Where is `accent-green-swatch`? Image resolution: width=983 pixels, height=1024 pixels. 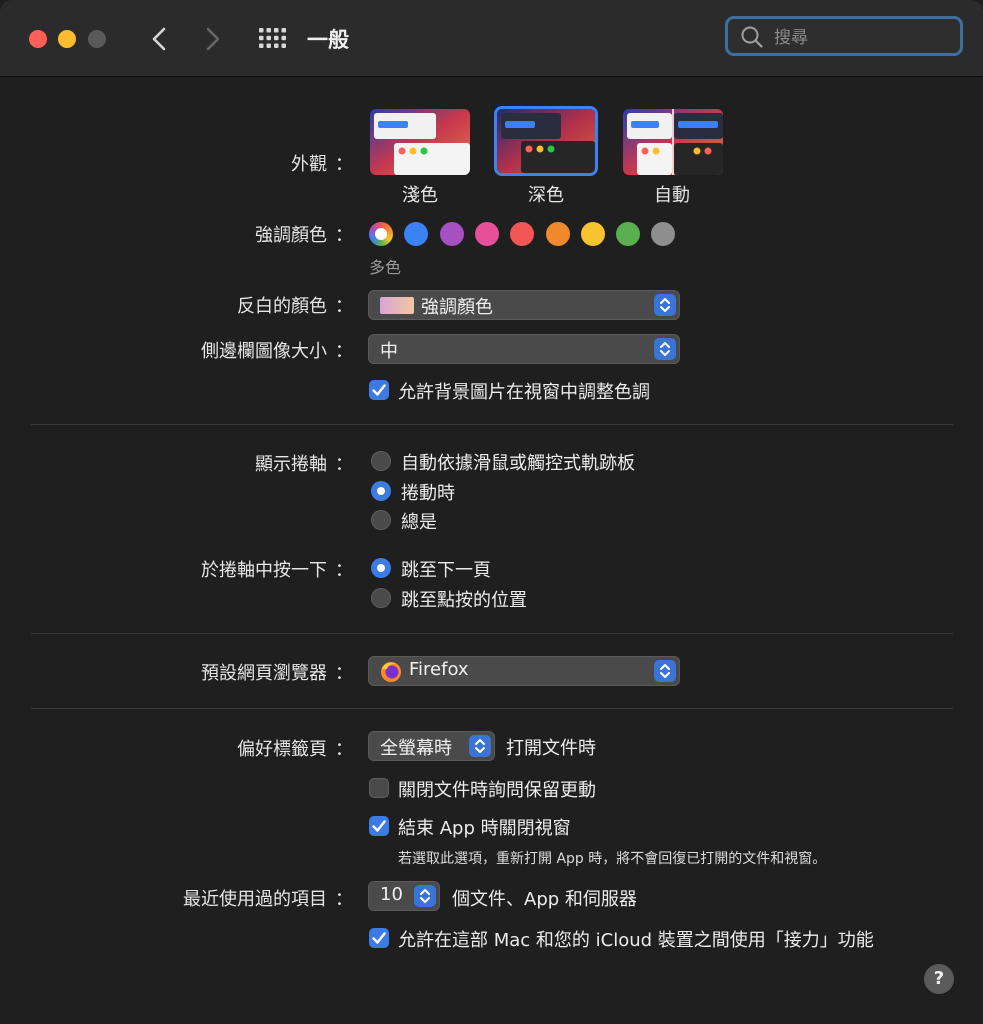 accent-green-swatch is located at coordinates (628, 234).